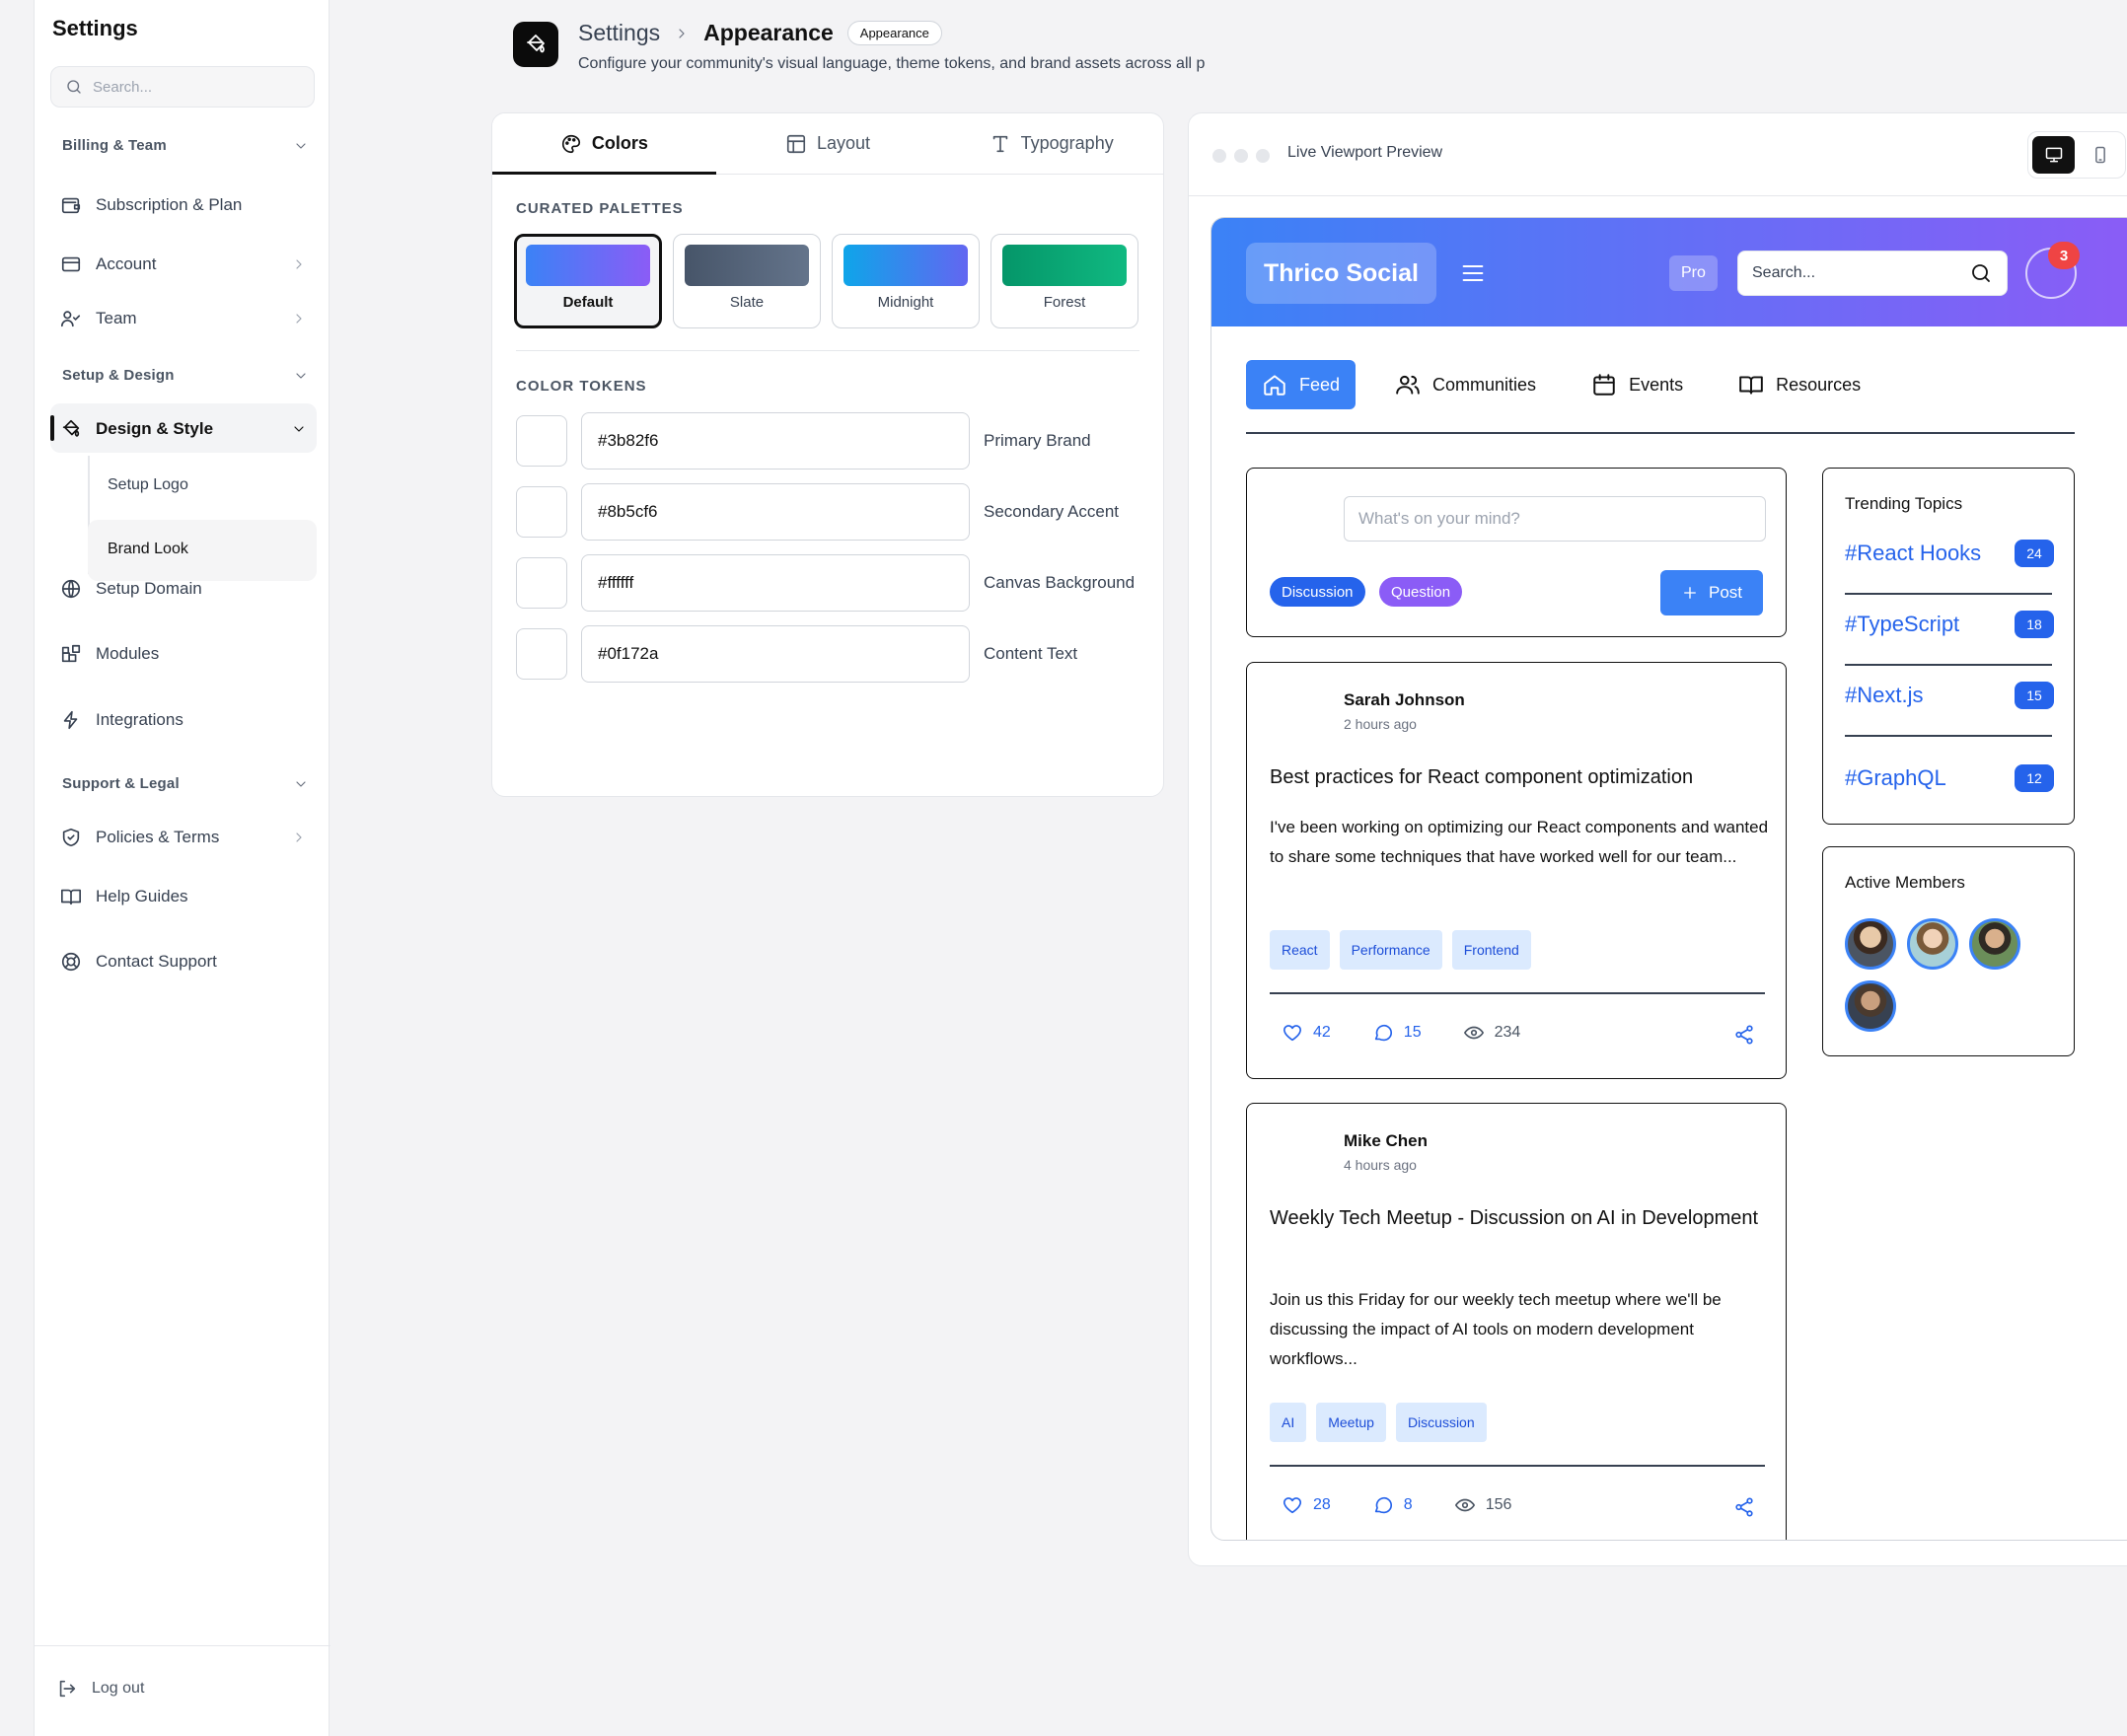 This screenshot has width=2127, height=1736. What do you see at coordinates (1949, 695) in the screenshot?
I see `trending-item: #Next.js 15` at bounding box center [1949, 695].